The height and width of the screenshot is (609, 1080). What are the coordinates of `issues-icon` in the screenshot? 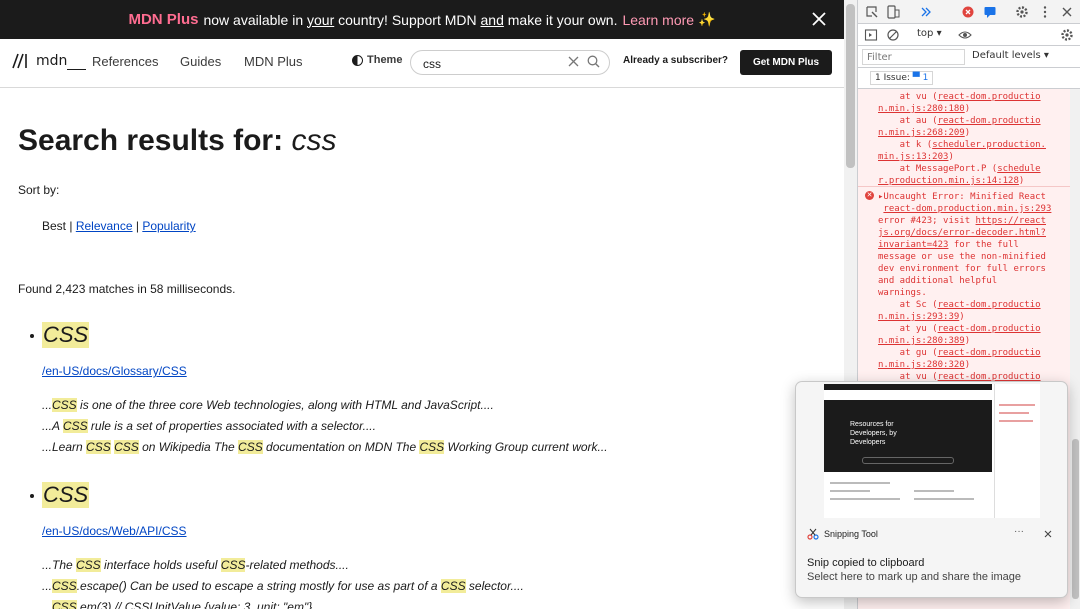 It's located at (990, 12).